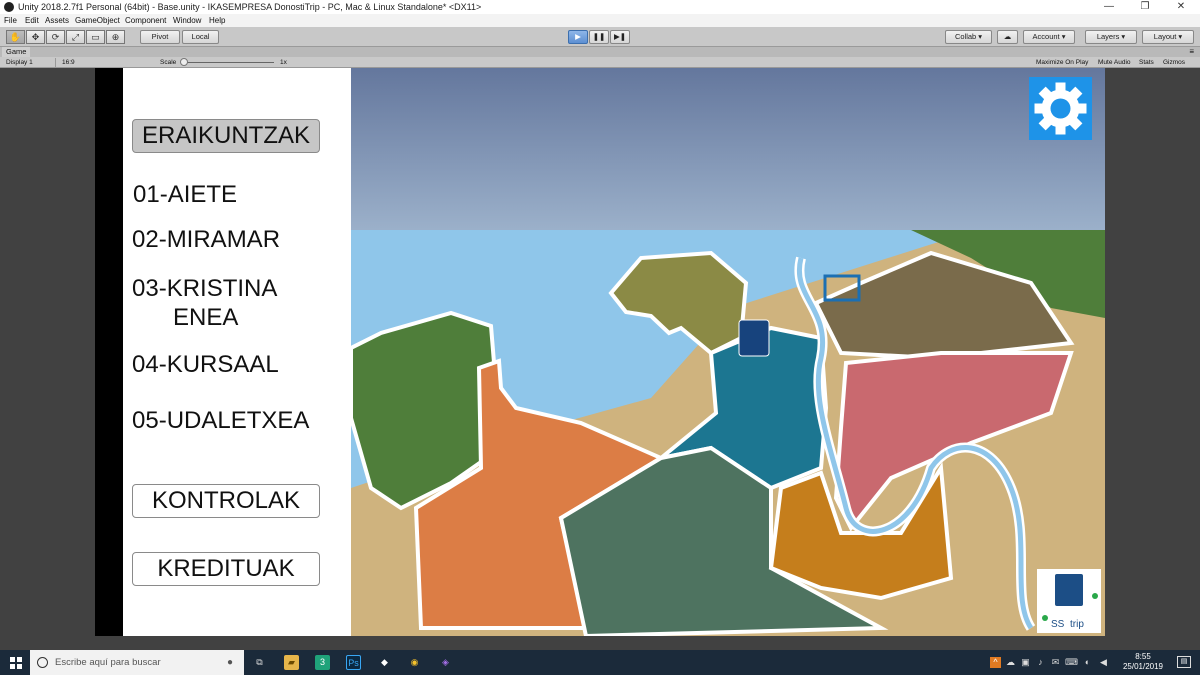  What do you see at coordinates (97, 20) in the screenshot?
I see `menu-gameobject: GameObject` at bounding box center [97, 20].